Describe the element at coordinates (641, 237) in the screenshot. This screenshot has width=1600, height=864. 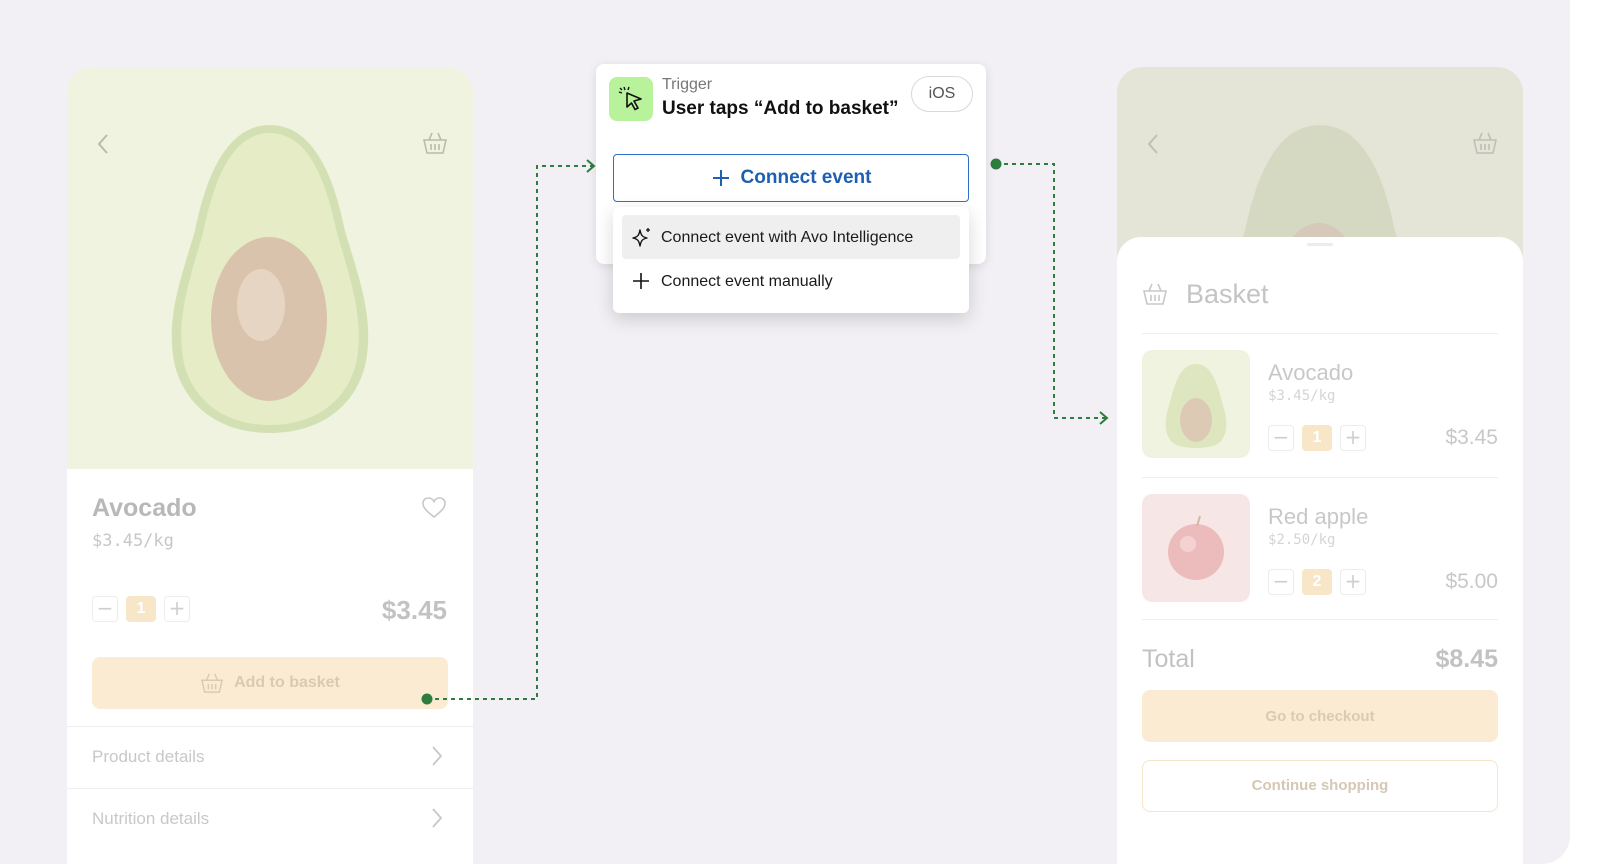
I see `sparkle-icon` at that location.